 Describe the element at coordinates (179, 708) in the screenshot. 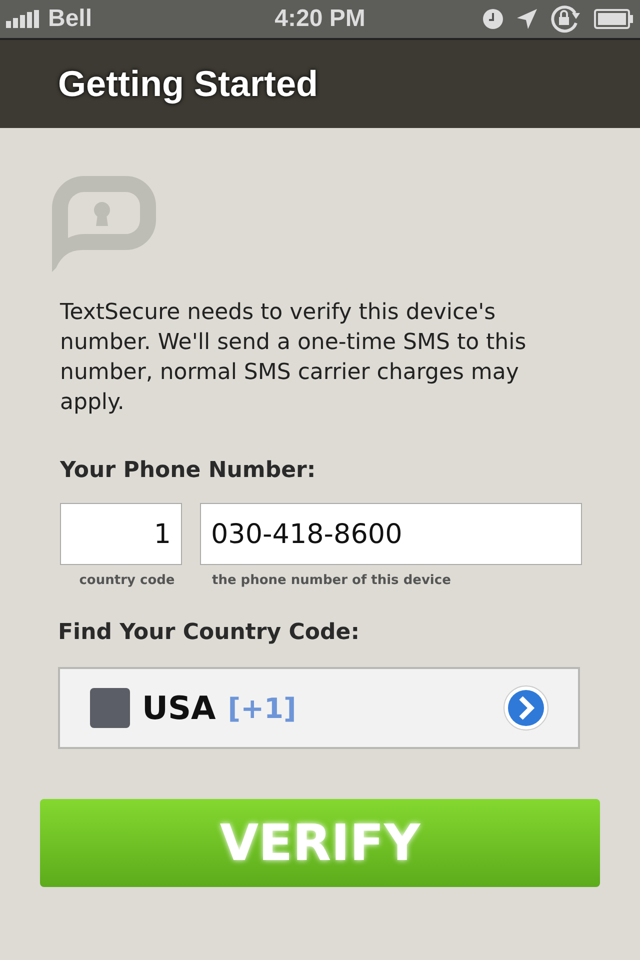

I see `country-name: USA` at that location.